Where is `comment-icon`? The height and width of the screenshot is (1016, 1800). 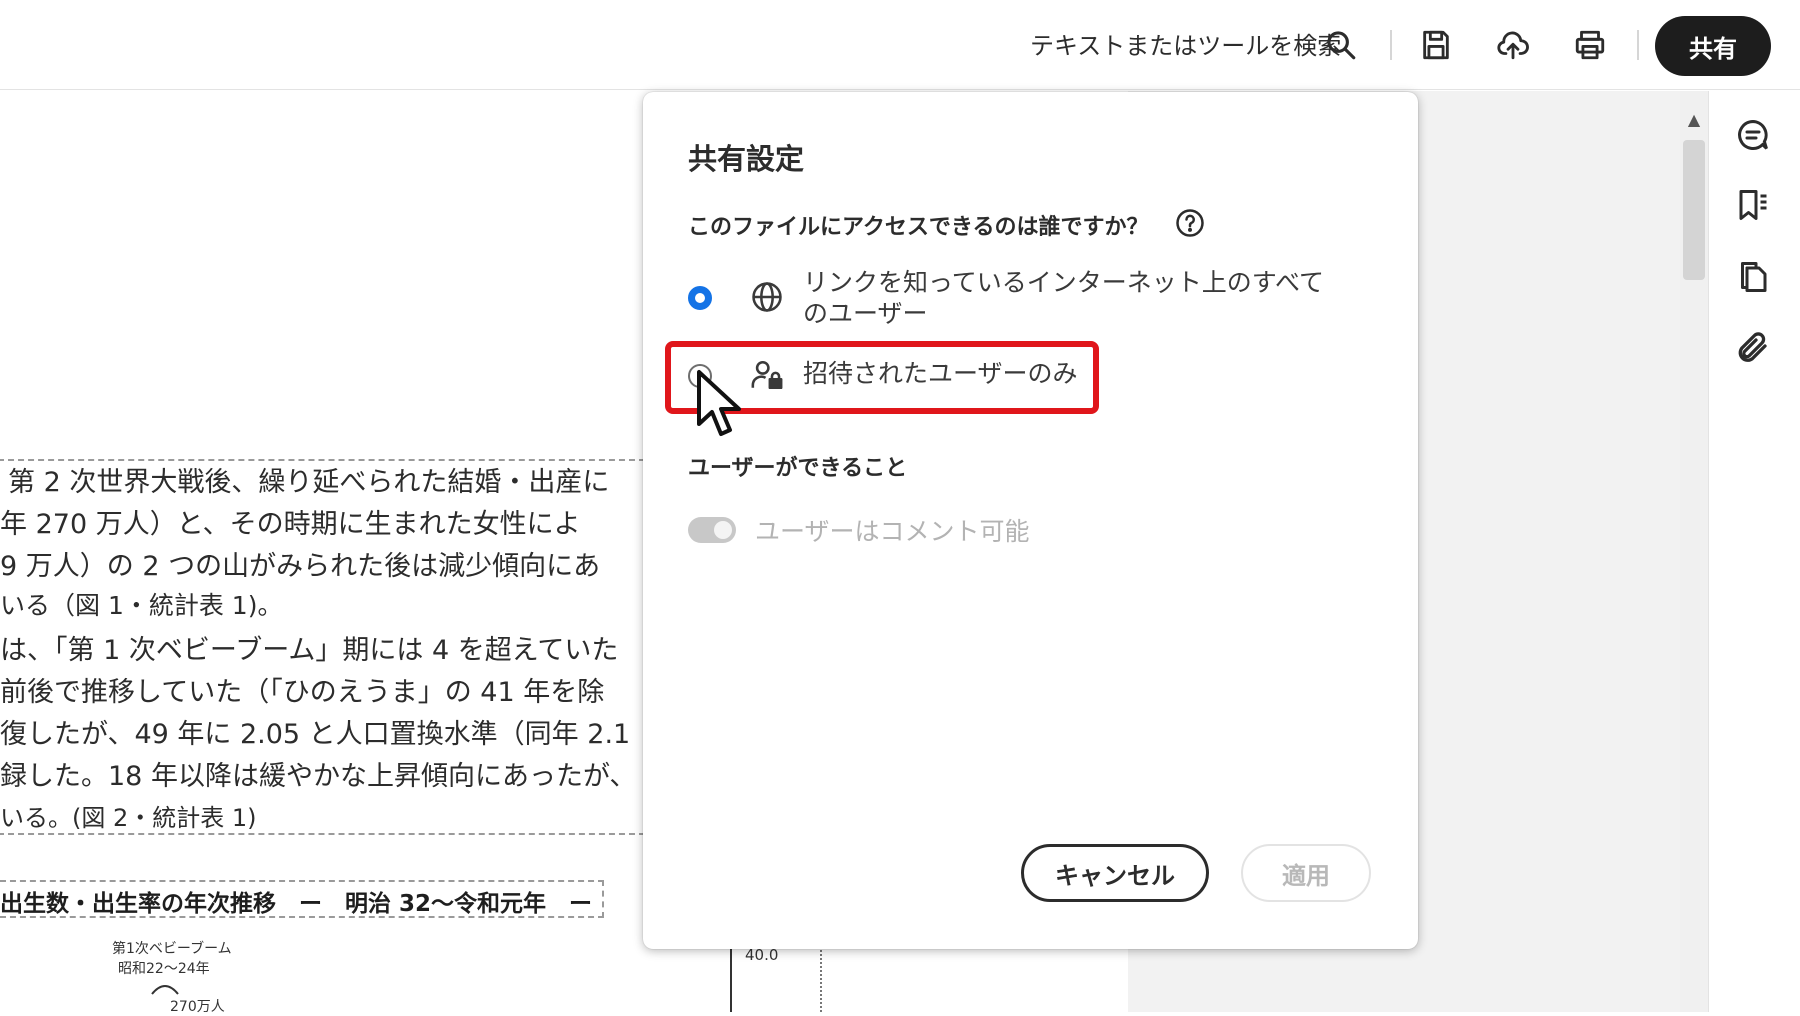
comment-icon is located at coordinates (1753, 135).